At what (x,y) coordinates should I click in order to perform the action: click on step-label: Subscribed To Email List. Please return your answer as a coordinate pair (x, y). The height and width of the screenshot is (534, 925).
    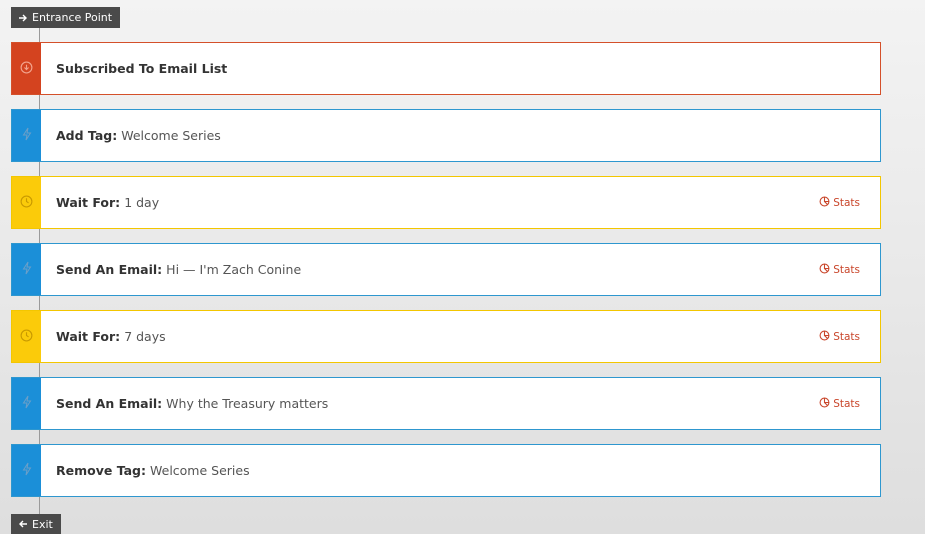
    Looking at the image, I should click on (142, 68).